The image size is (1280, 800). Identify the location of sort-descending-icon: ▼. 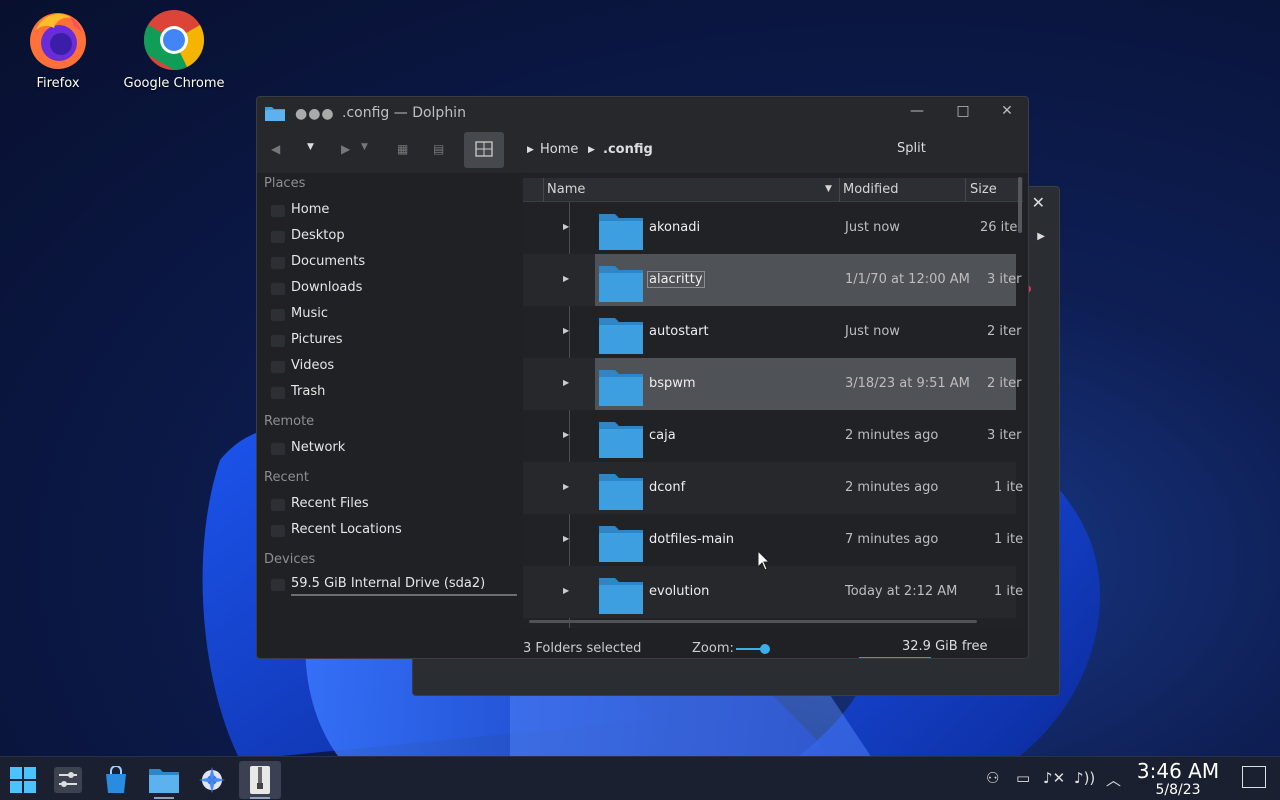
(828, 189).